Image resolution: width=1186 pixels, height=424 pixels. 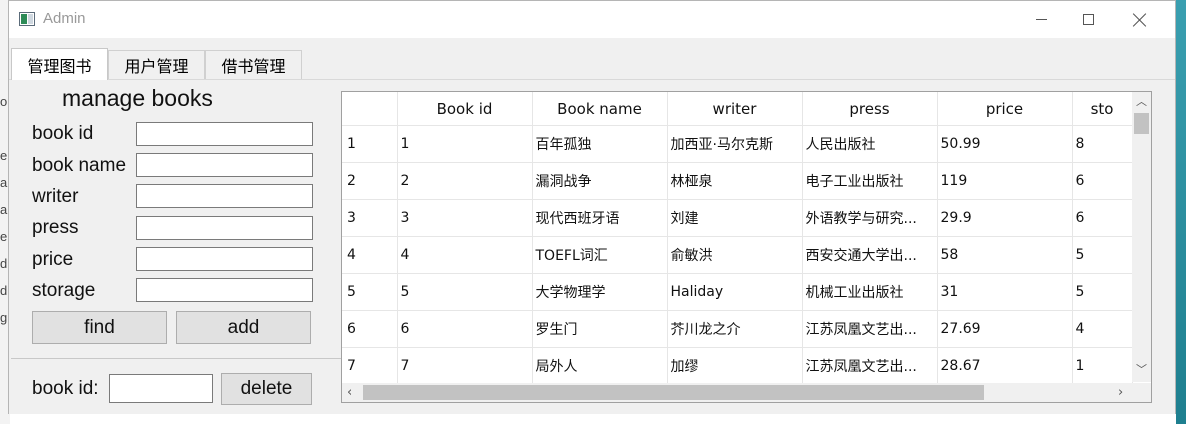 What do you see at coordinates (370, 255) in the screenshot?
I see `row-header: 4` at bounding box center [370, 255].